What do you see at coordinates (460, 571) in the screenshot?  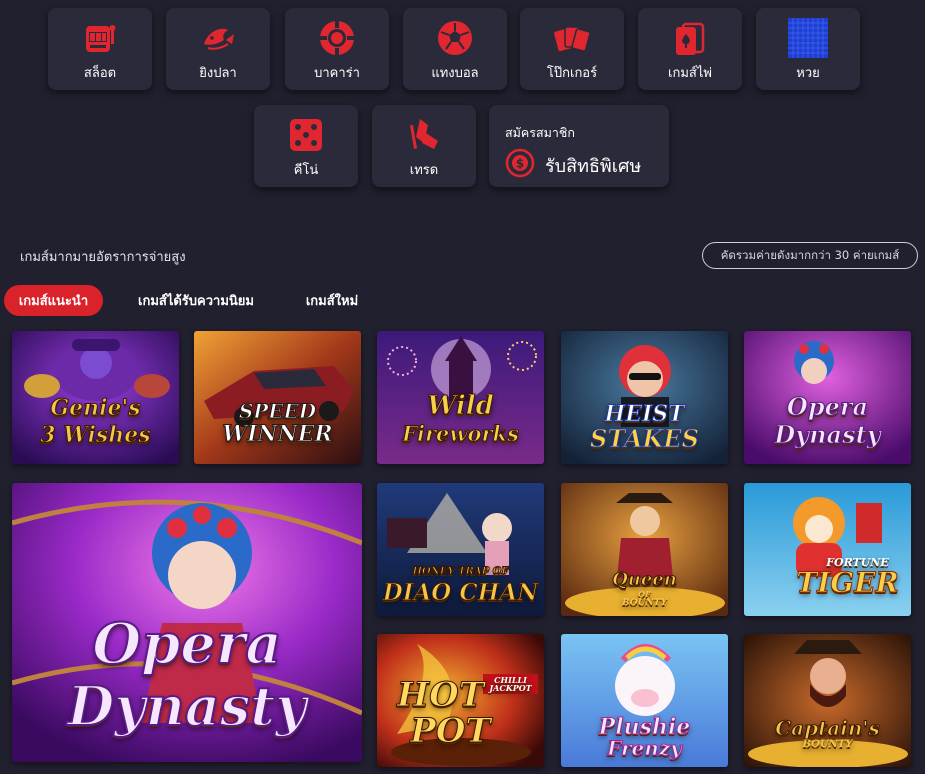 I see `game-title-line1: HONEY TRAP OF` at bounding box center [460, 571].